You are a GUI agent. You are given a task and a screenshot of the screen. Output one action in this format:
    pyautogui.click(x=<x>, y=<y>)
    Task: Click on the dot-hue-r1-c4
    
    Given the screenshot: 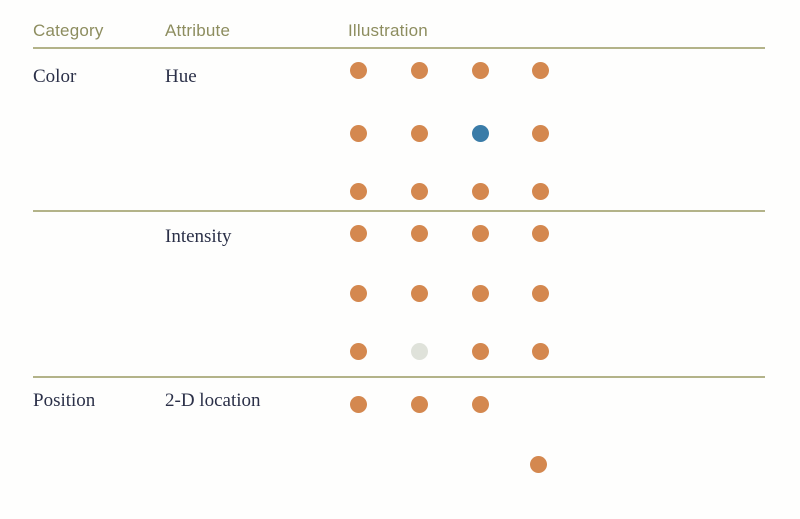 What is the action you would take?
    pyautogui.click(x=540, y=70)
    